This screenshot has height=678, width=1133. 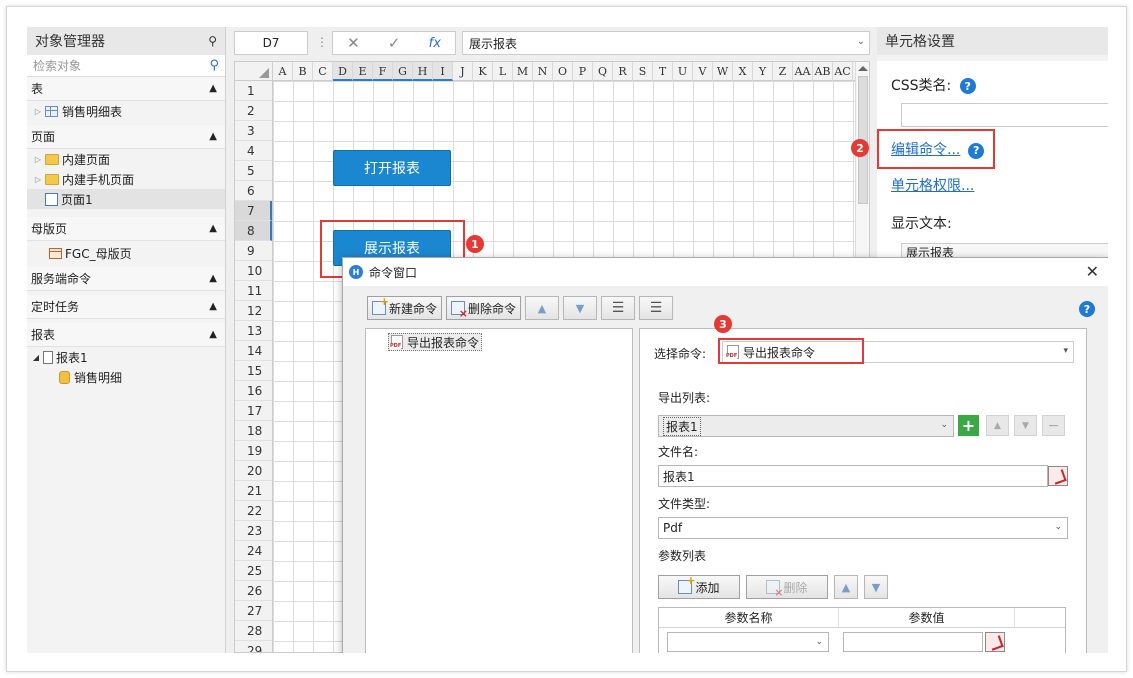 I want to click on column-header: M, so click(x=523, y=71).